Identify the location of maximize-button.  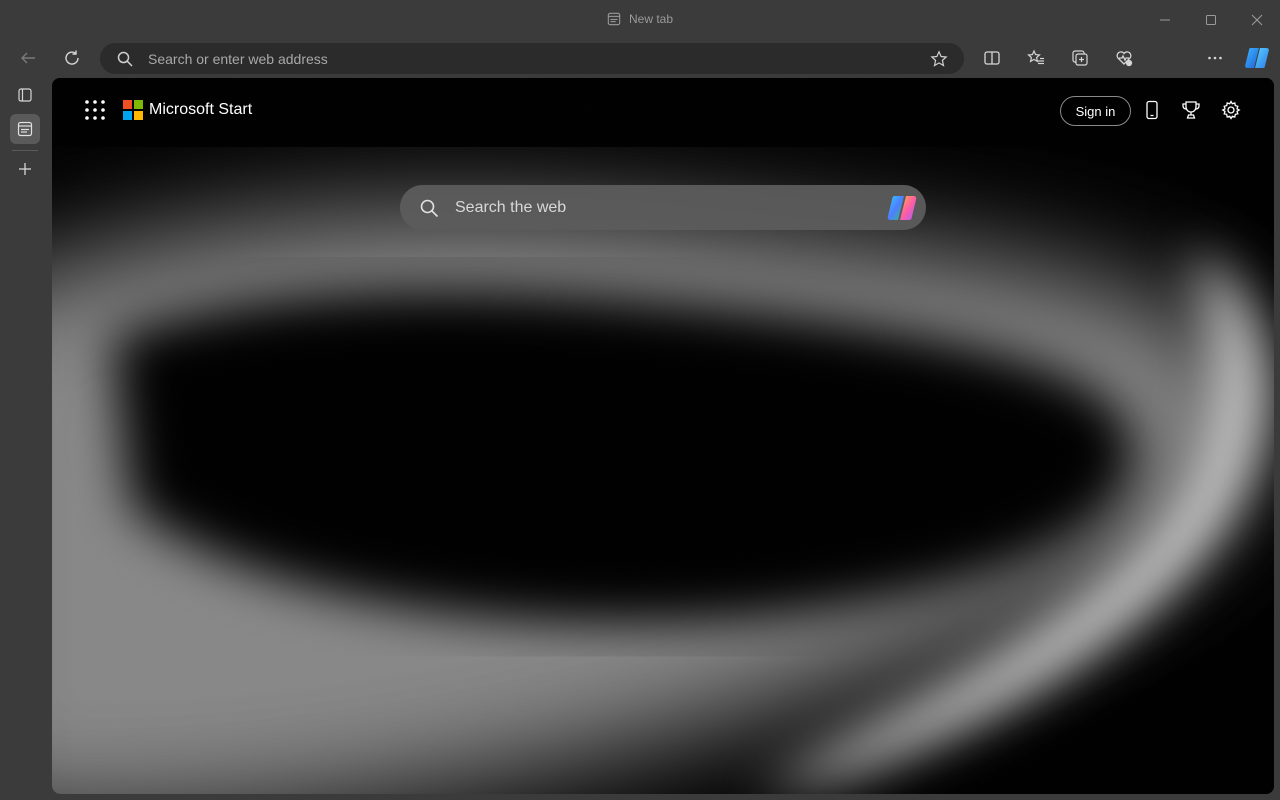
(1211, 20).